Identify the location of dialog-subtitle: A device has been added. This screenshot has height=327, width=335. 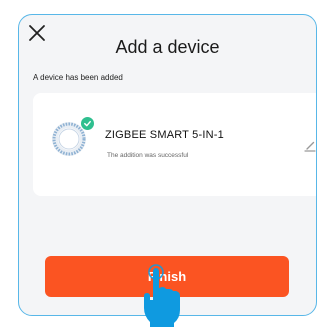
(78, 77).